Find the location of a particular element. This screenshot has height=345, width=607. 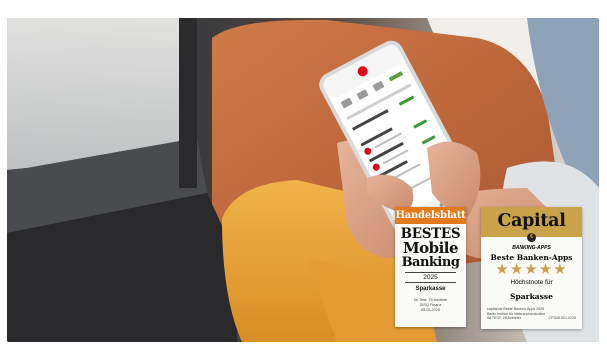

handelsblatt-logo: Handelsblatt is located at coordinates (430, 215).